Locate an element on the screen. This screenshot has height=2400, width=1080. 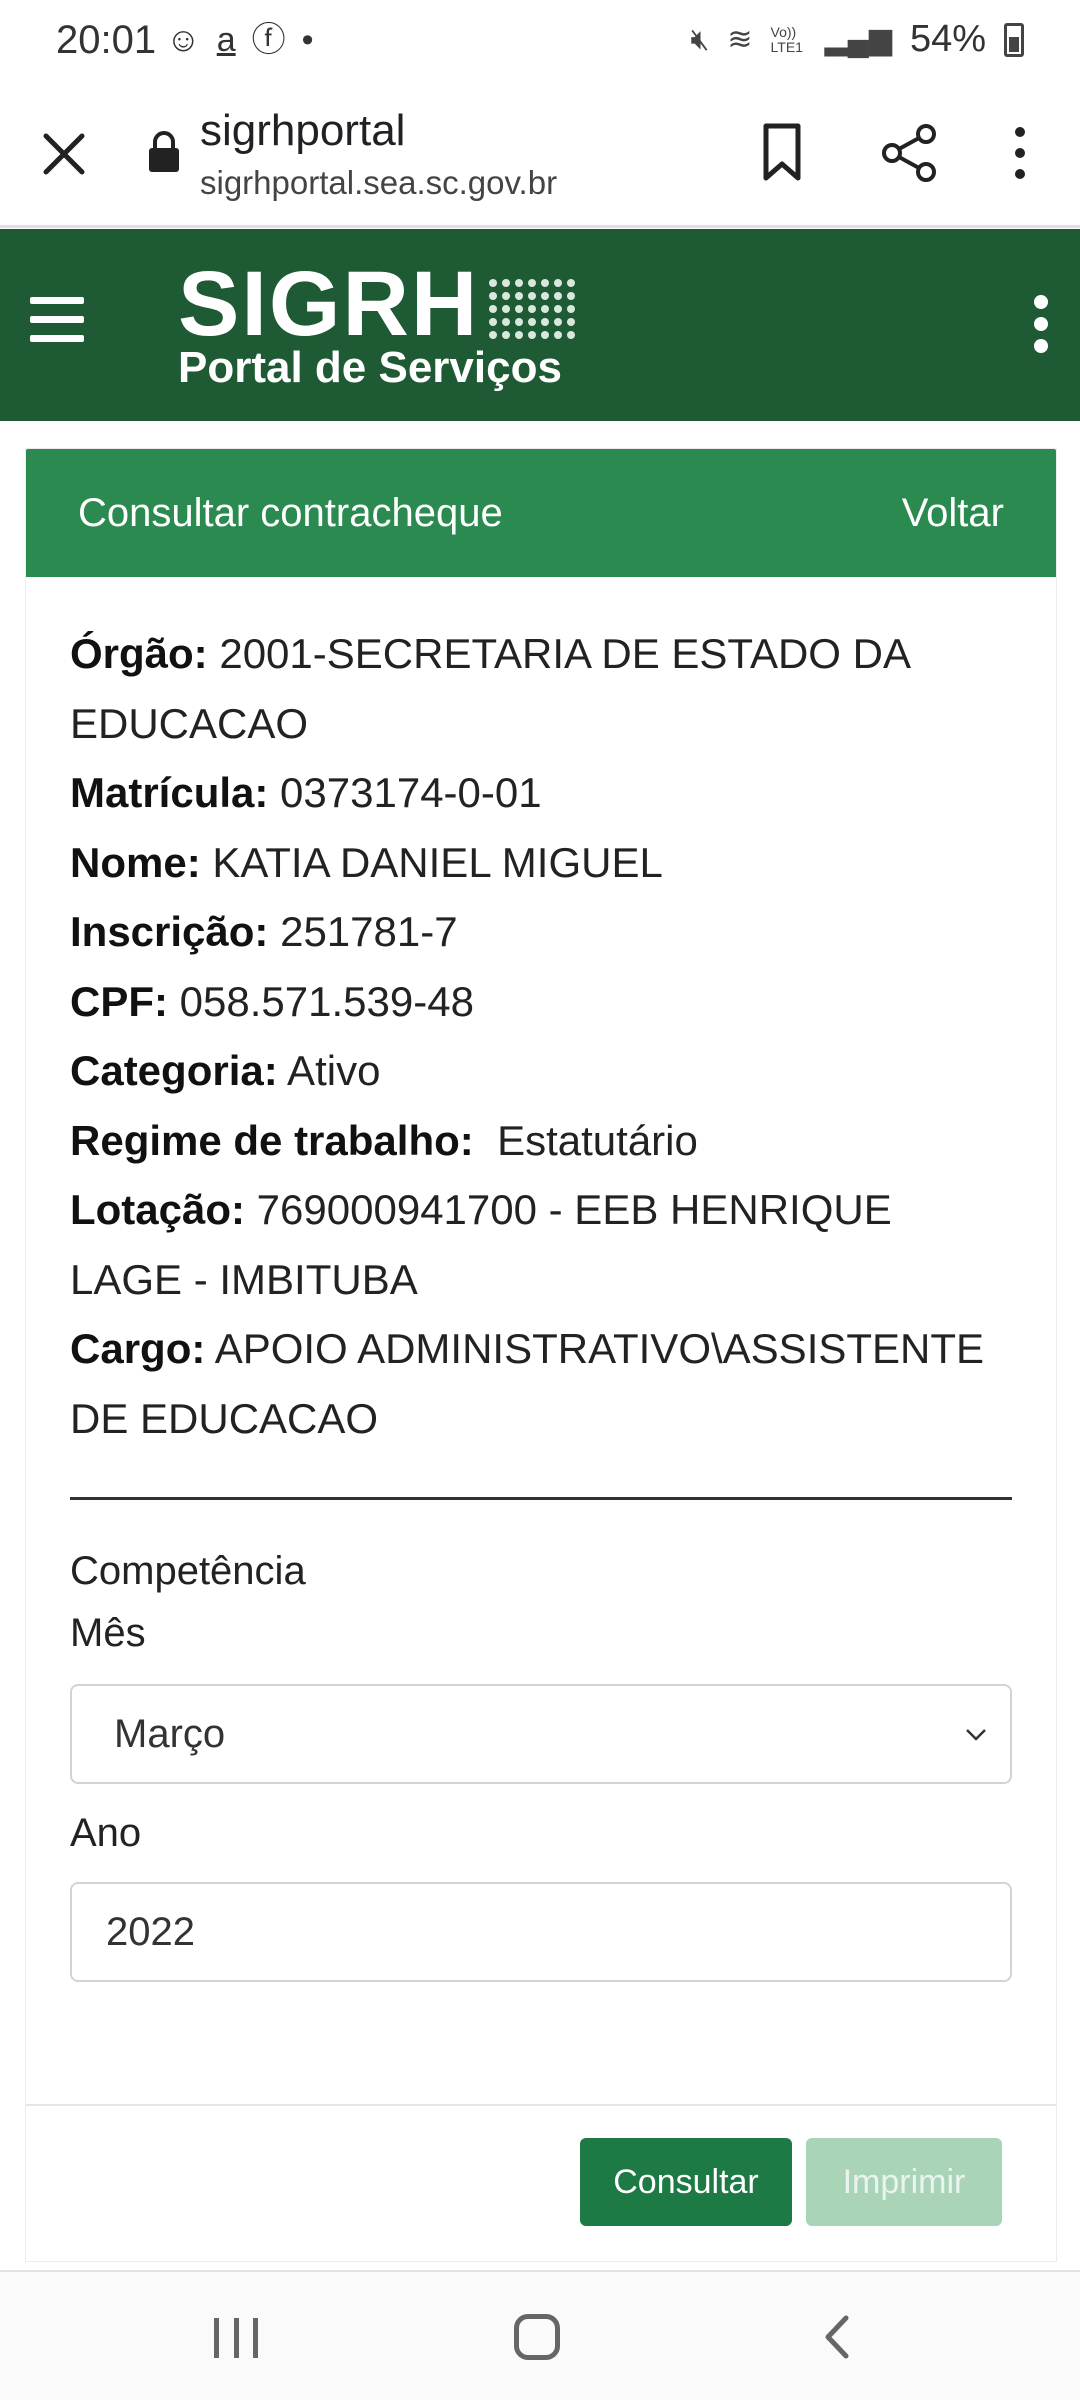
back-link: Voltar is located at coordinates (953, 513).